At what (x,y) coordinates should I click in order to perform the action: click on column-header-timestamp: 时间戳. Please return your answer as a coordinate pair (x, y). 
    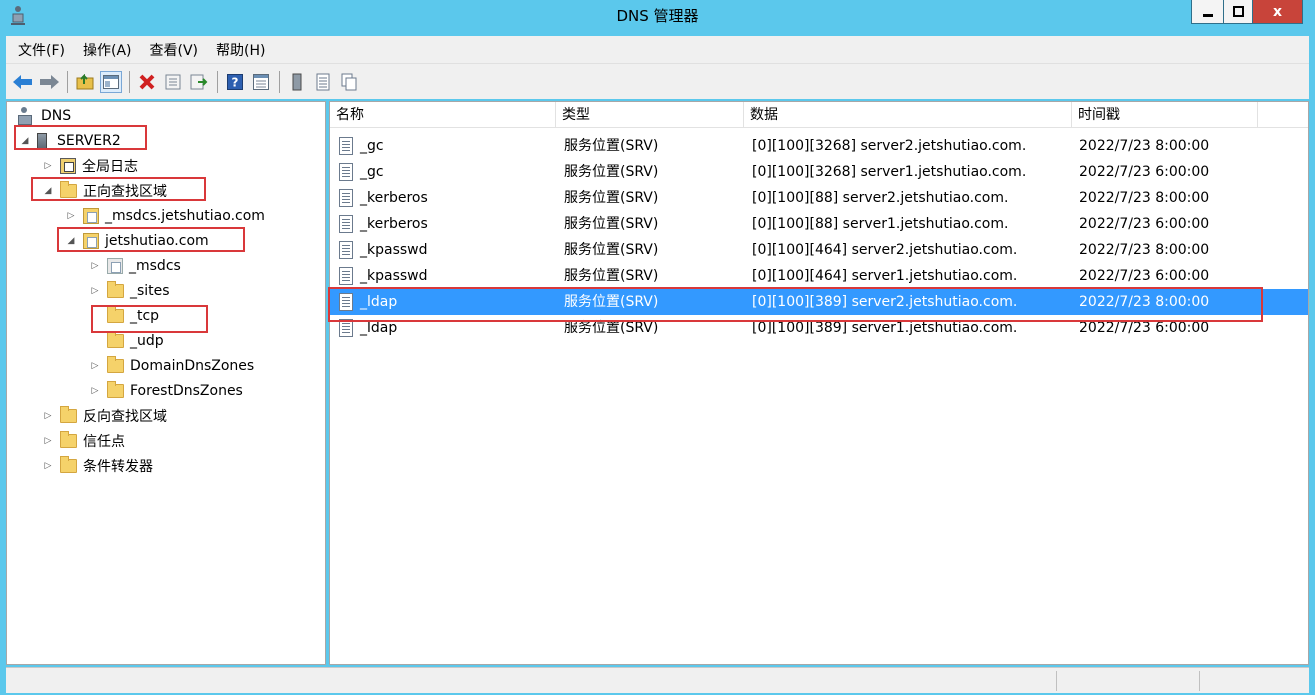
    Looking at the image, I should click on (1165, 115).